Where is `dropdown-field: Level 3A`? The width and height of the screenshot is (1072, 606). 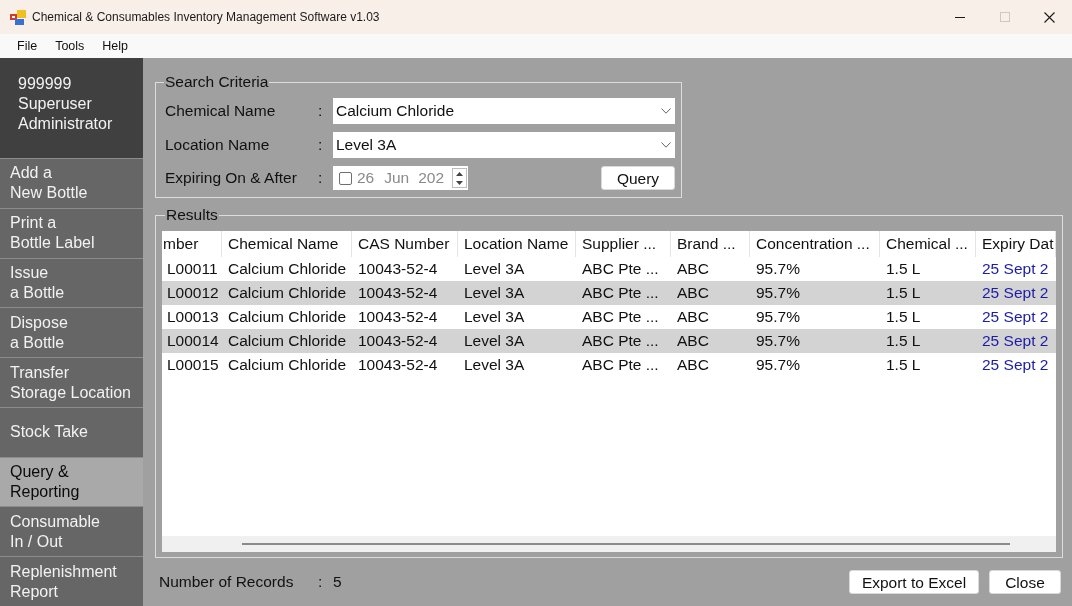 dropdown-field: Level 3A is located at coordinates (504, 145).